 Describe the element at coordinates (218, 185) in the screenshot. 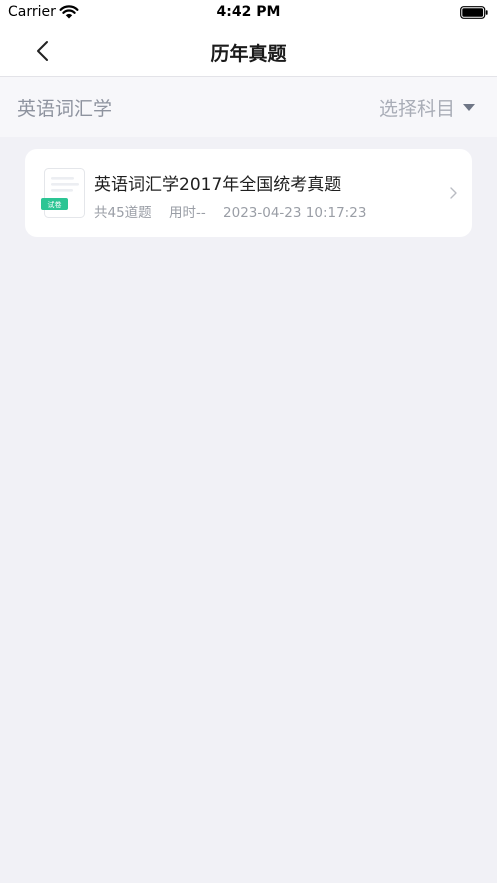

I see `exam-title: 英语词汇学2017年全国统考真题` at that location.